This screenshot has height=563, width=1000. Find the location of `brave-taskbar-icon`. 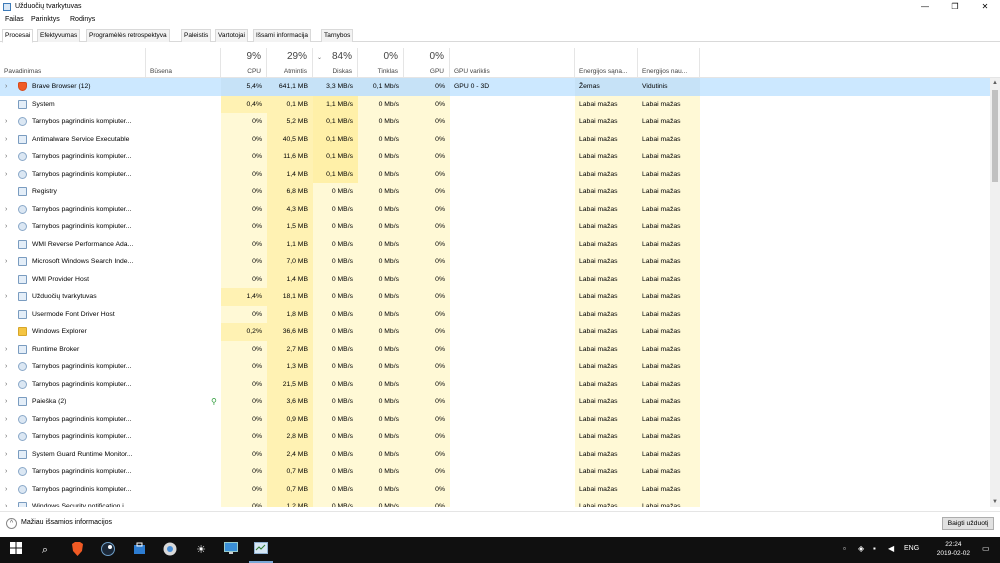

brave-taskbar-icon is located at coordinates (77, 550).